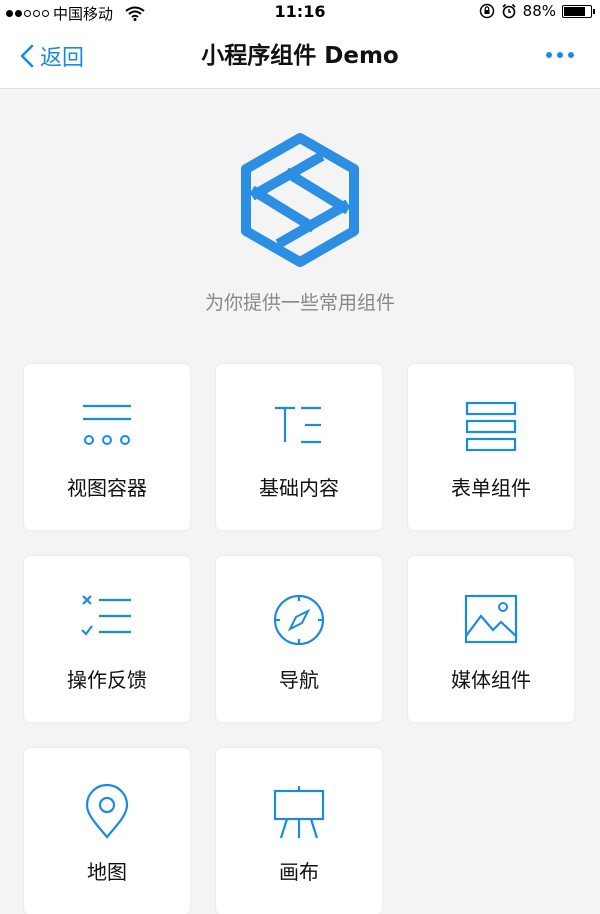 The width and height of the screenshot is (600, 914). What do you see at coordinates (509, 11) in the screenshot?
I see `alarm-icon` at bounding box center [509, 11].